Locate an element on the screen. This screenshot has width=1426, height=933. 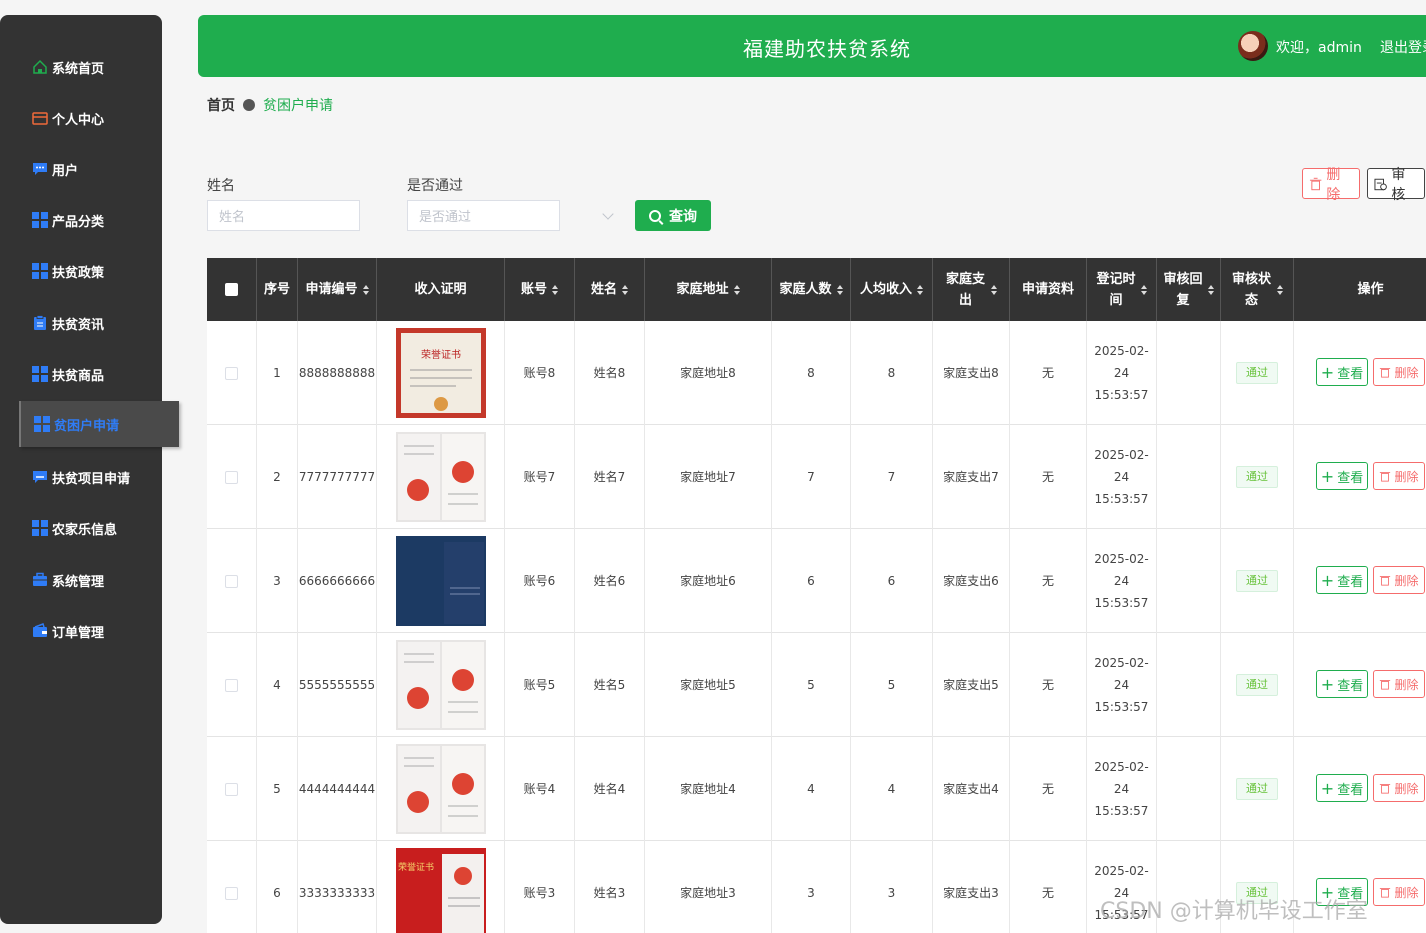
svg-text: 荣誉证书 is located at coordinates (441, 354).